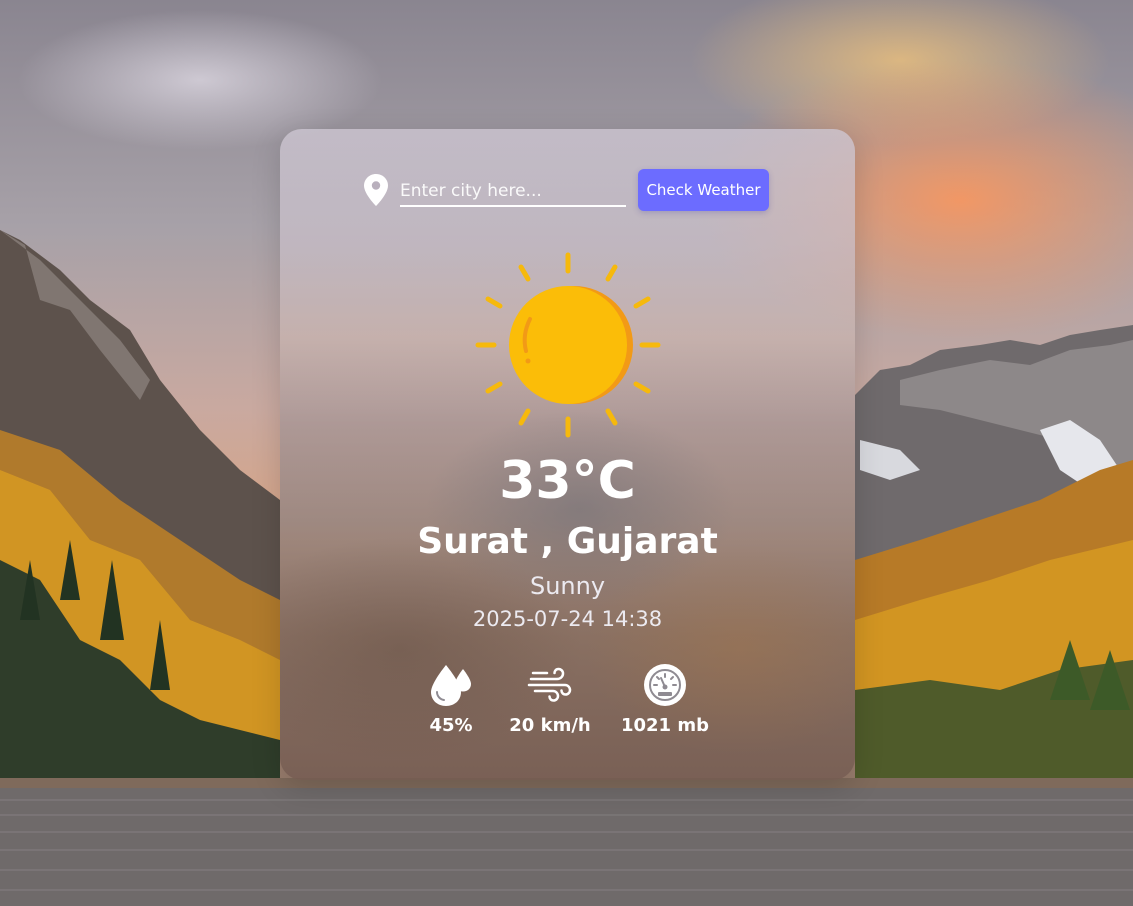 The height and width of the screenshot is (906, 1133). What do you see at coordinates (568, 345) in the screenshot?
I see `sun-icon` at bounding box center [568, 345].